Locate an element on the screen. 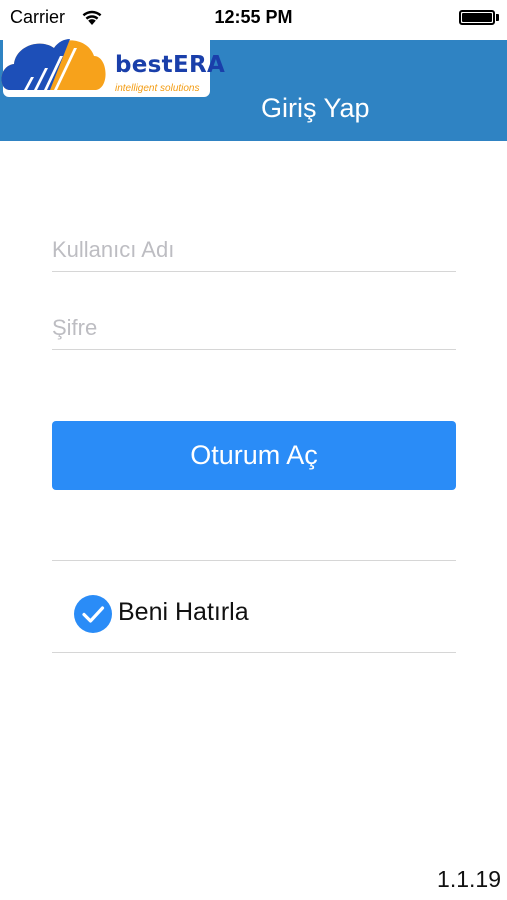 This screenshot has height=900, width=507. checkbox-checked-icon is located at coordinates (93, 614).